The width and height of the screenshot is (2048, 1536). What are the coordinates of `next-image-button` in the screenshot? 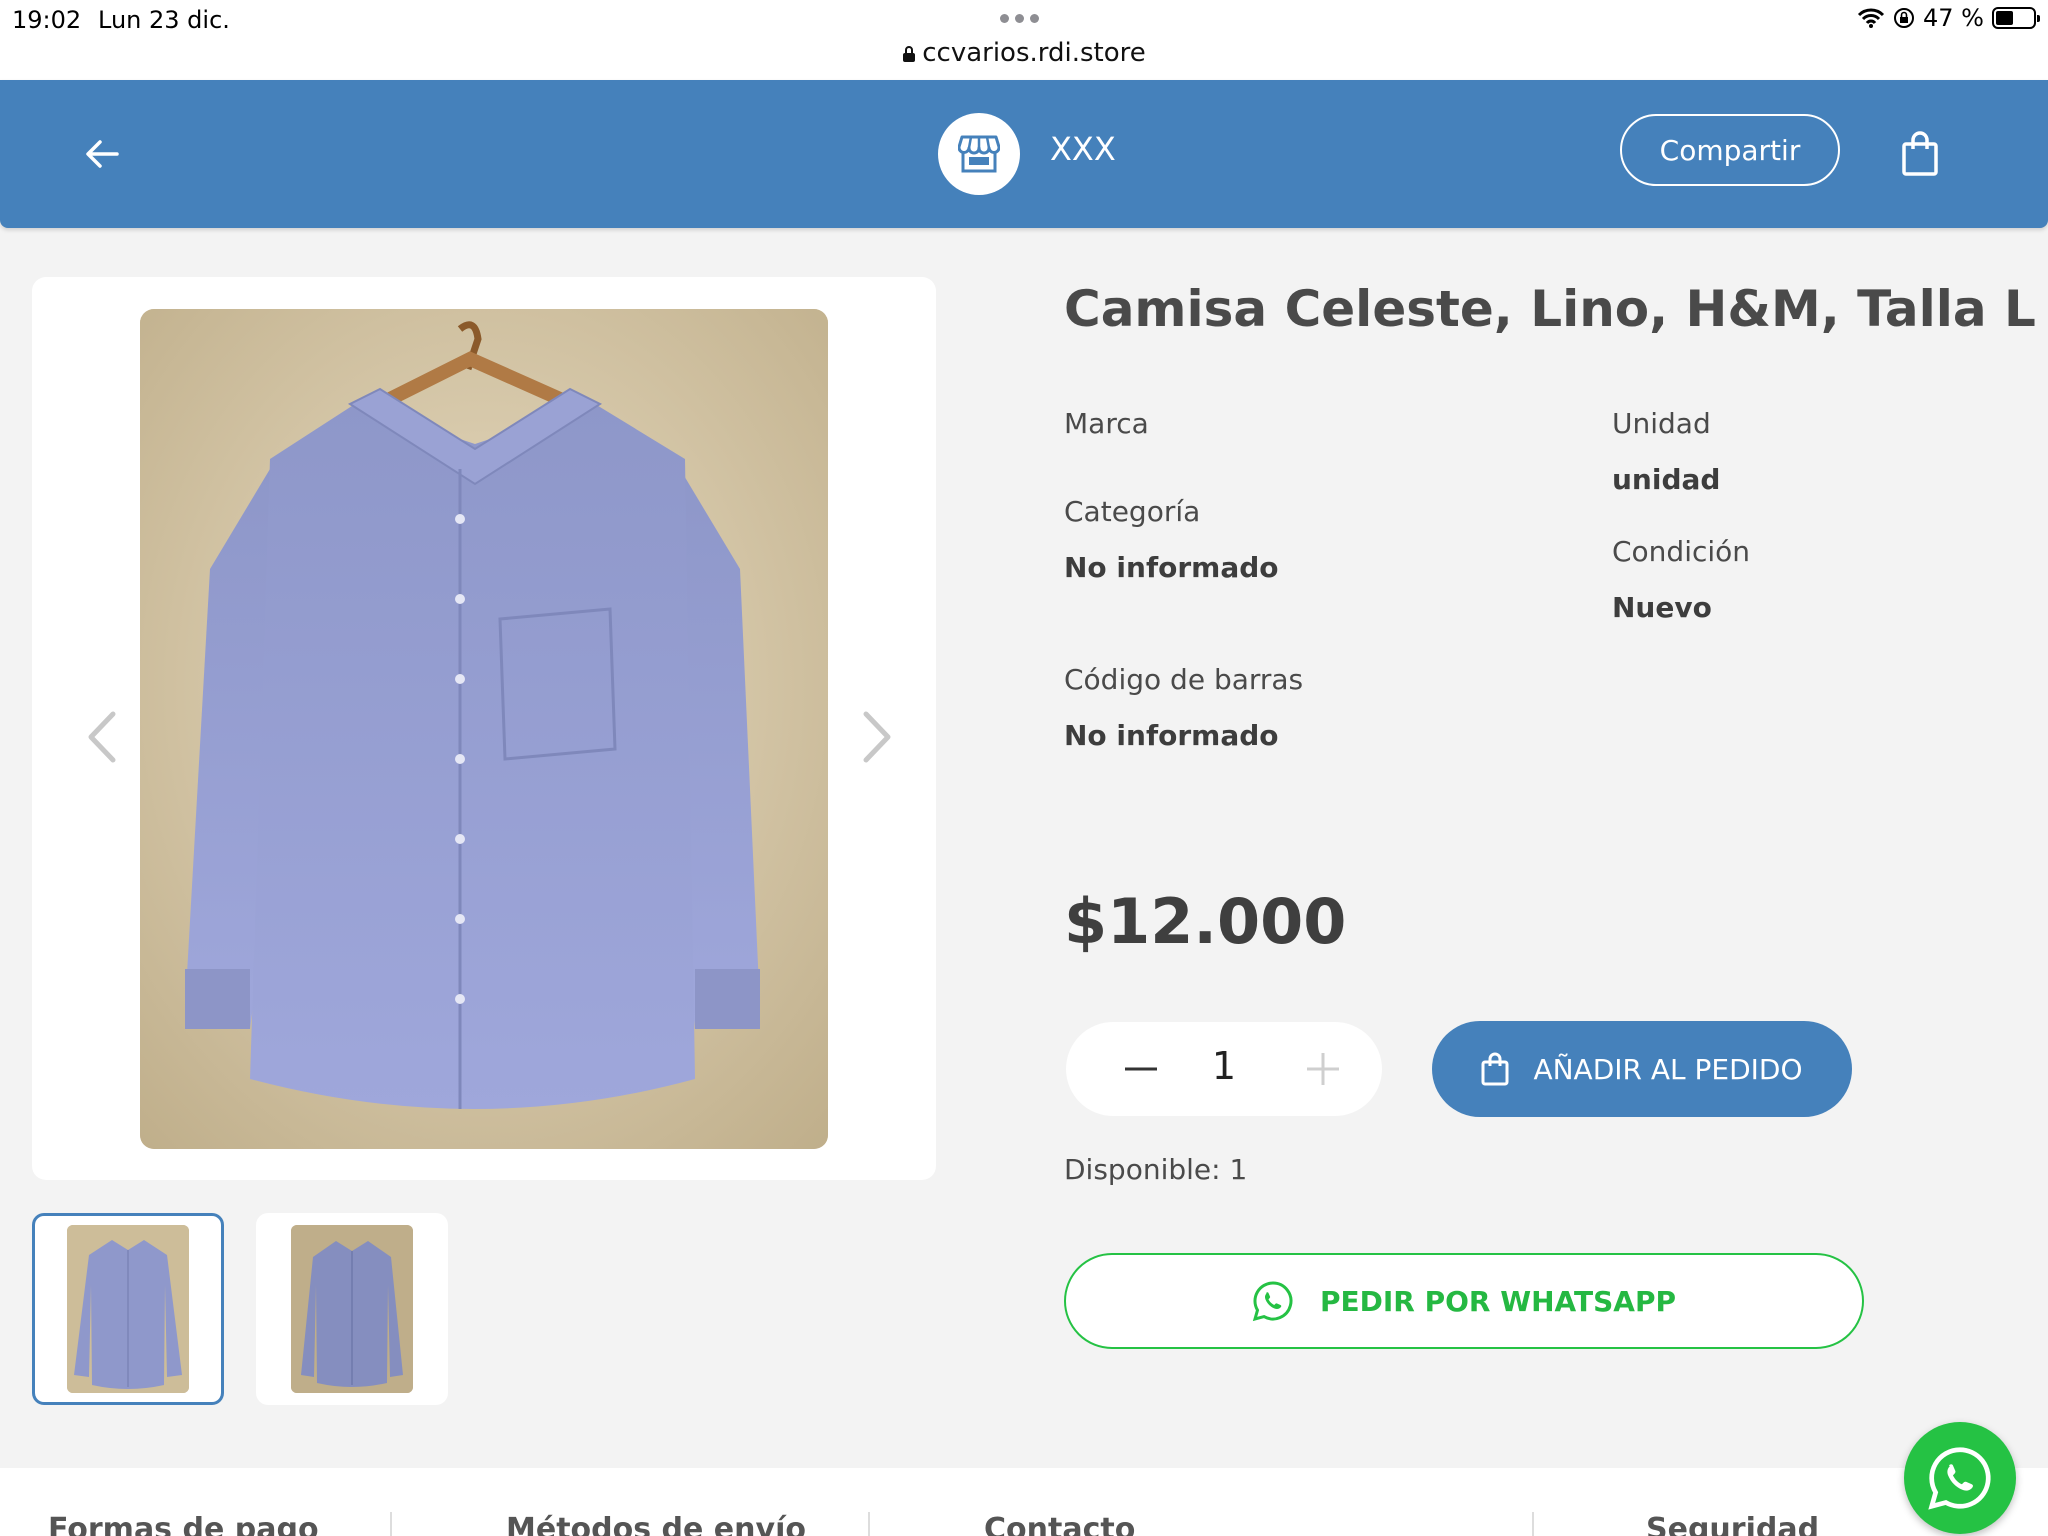 It's located at (877, 737).